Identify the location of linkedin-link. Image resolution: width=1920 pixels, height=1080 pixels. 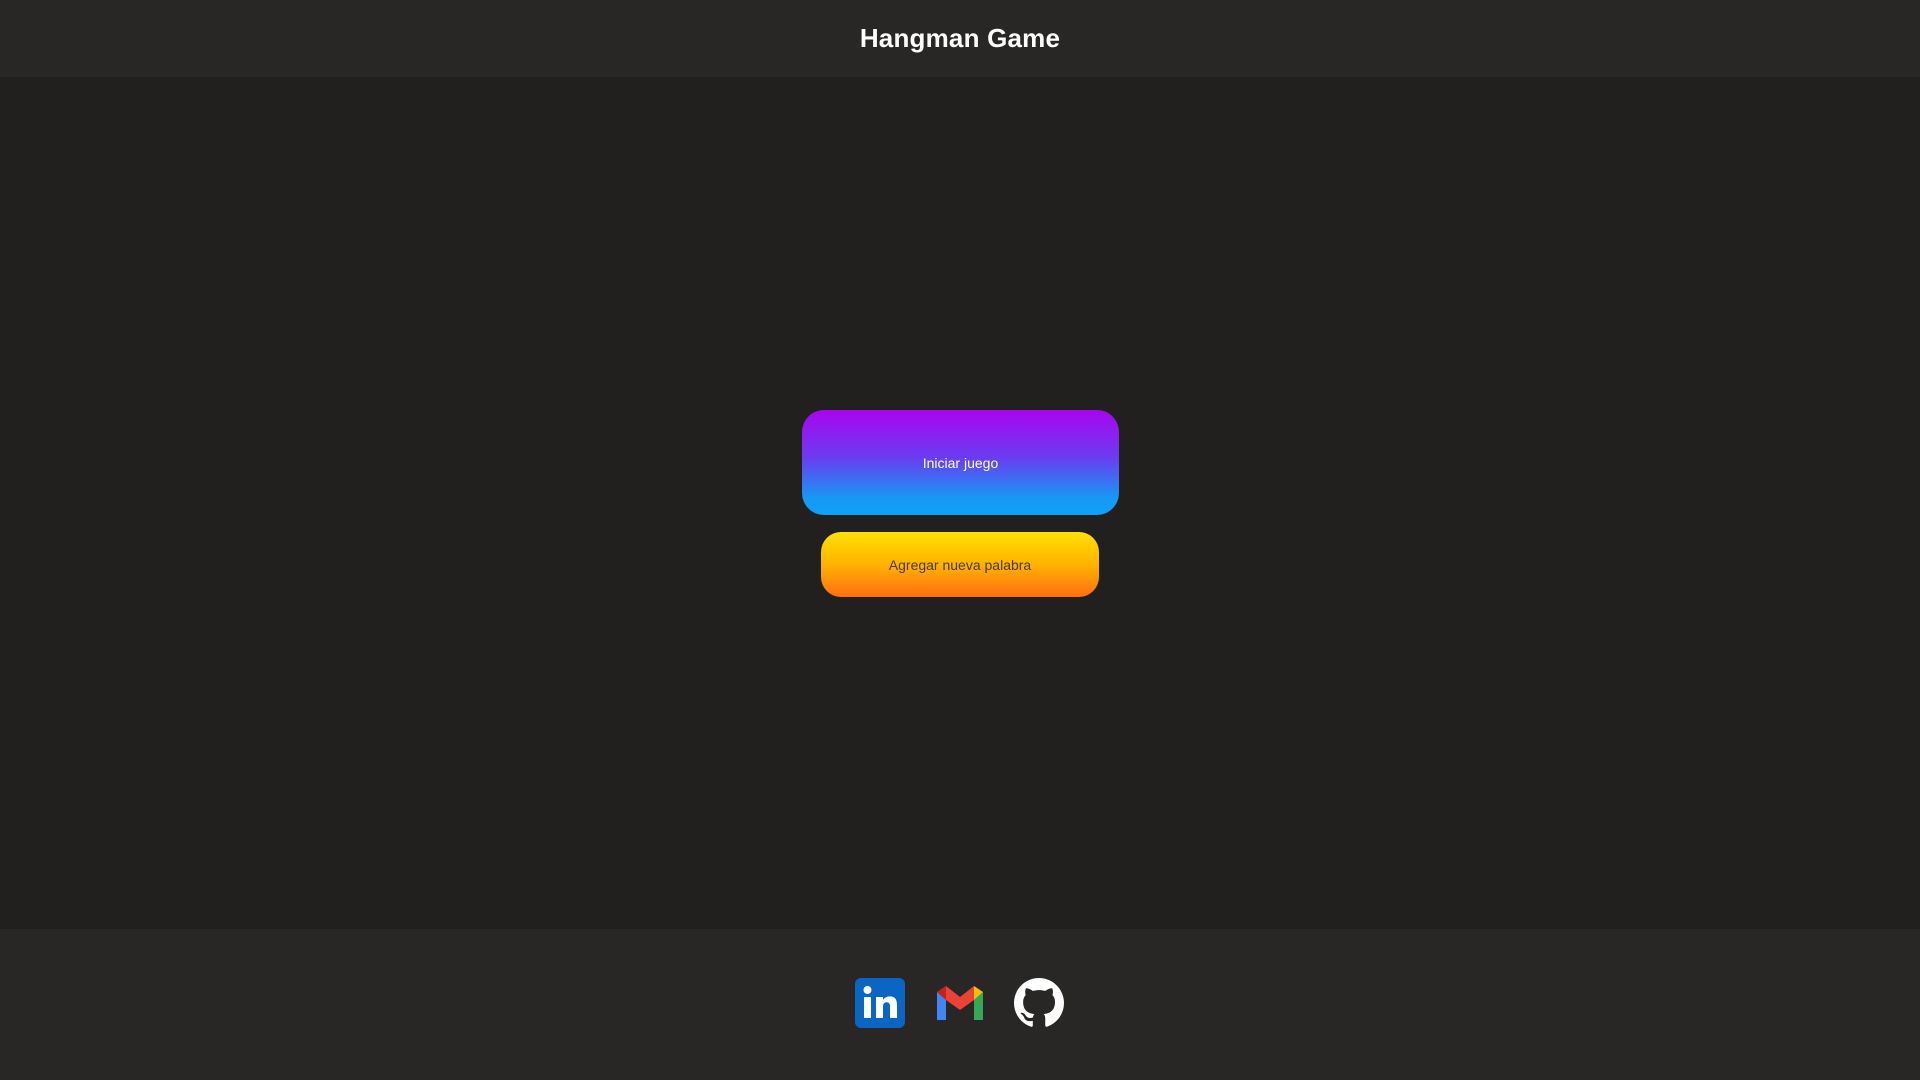
(880, 1003).